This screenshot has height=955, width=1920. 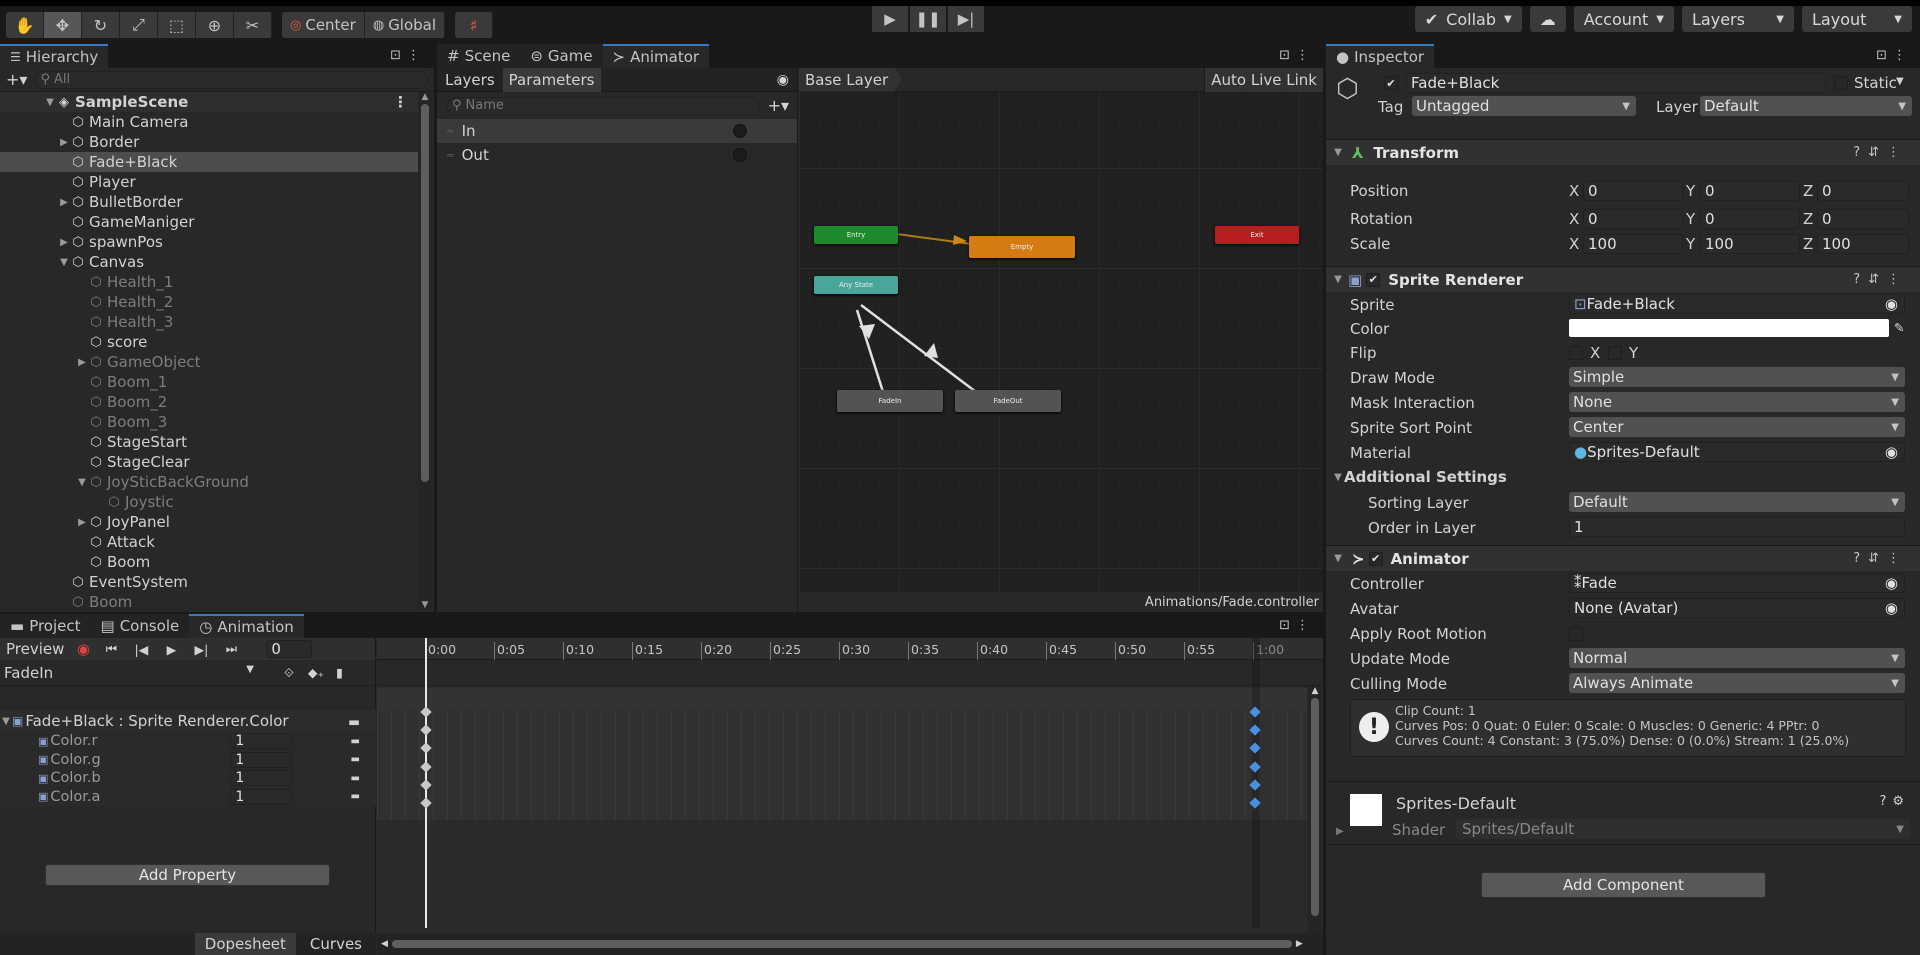 What do you see at coordinates (63, 25) in the screenshot?
I see `move-tool-icon: ✥` at bounding box center [63, 25].